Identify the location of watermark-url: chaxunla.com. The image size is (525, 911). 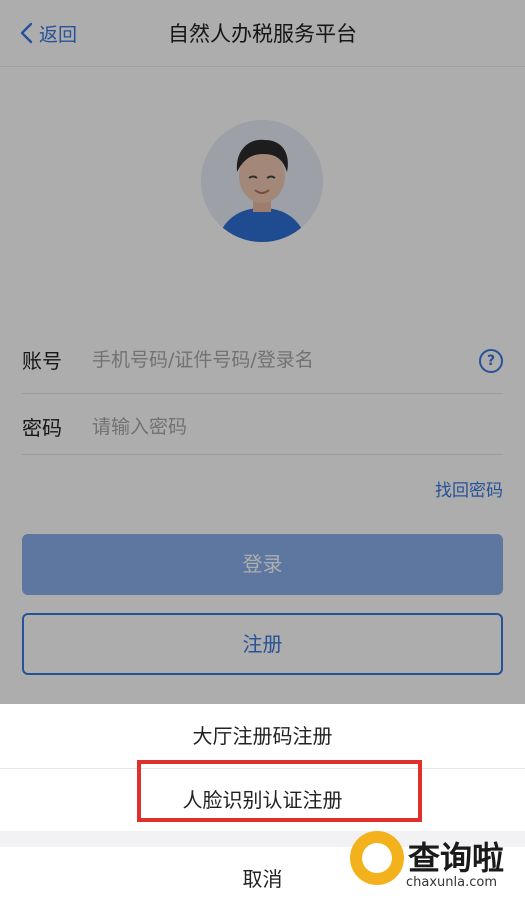
(451, 882).